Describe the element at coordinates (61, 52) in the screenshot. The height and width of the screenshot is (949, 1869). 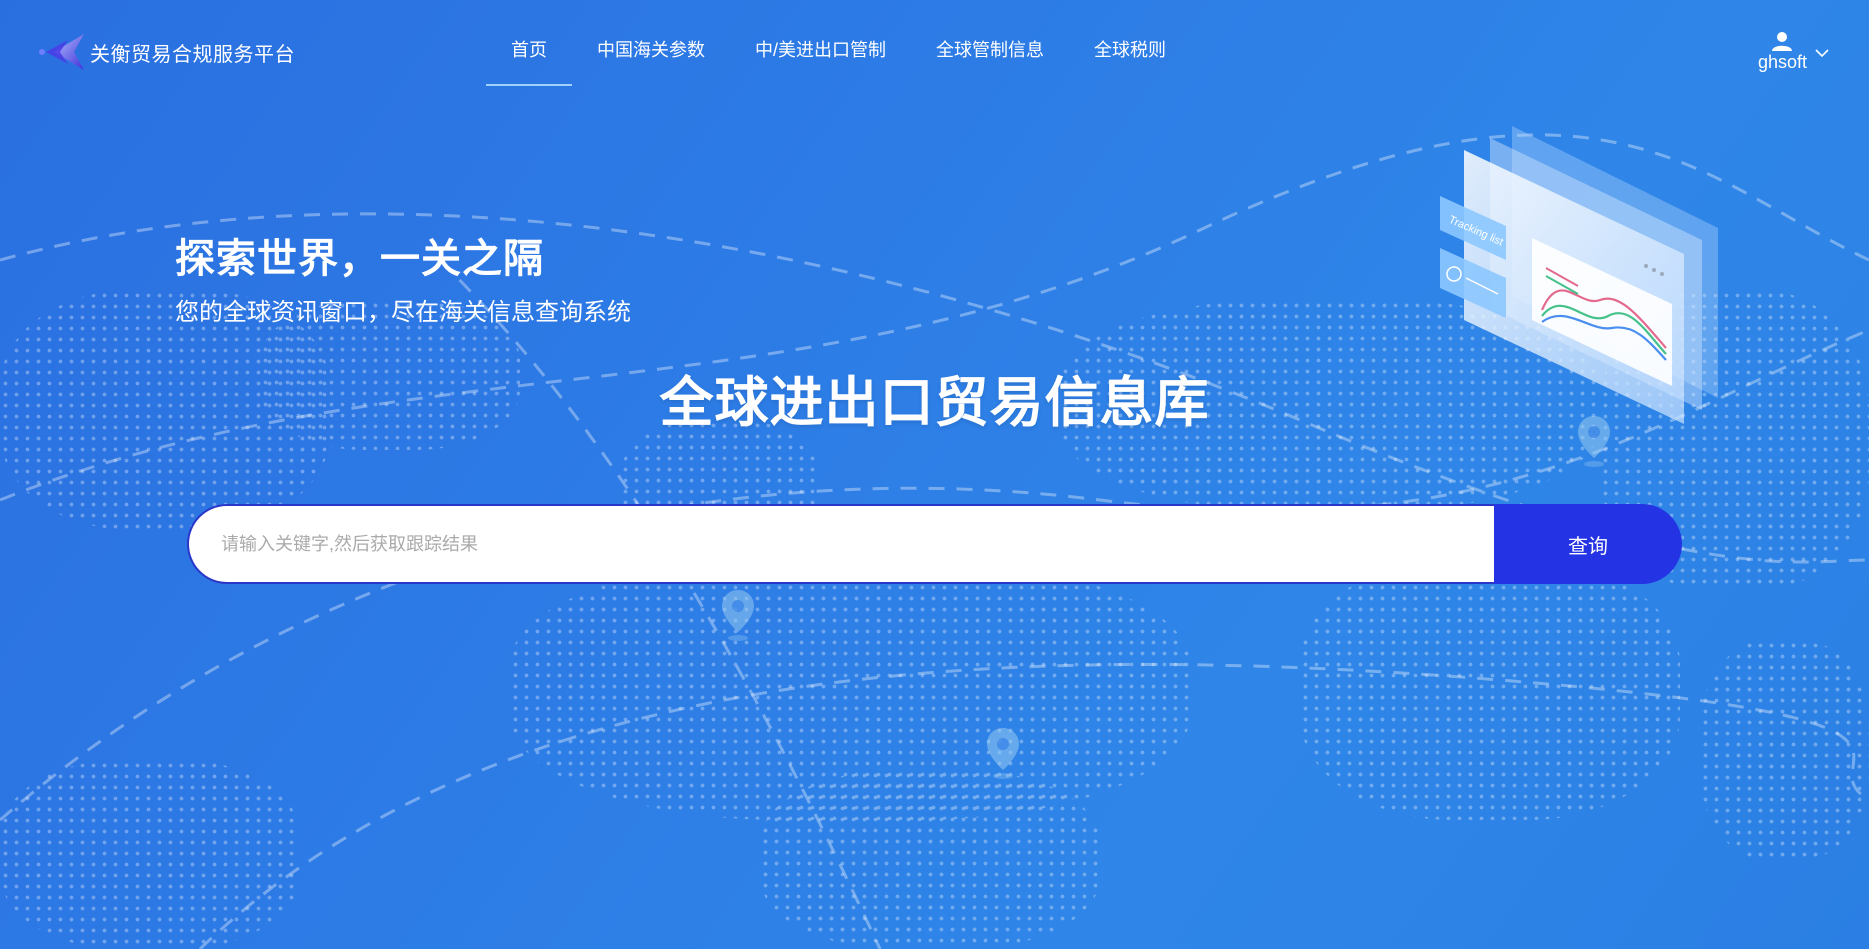
I see `logo-icon` at that location.